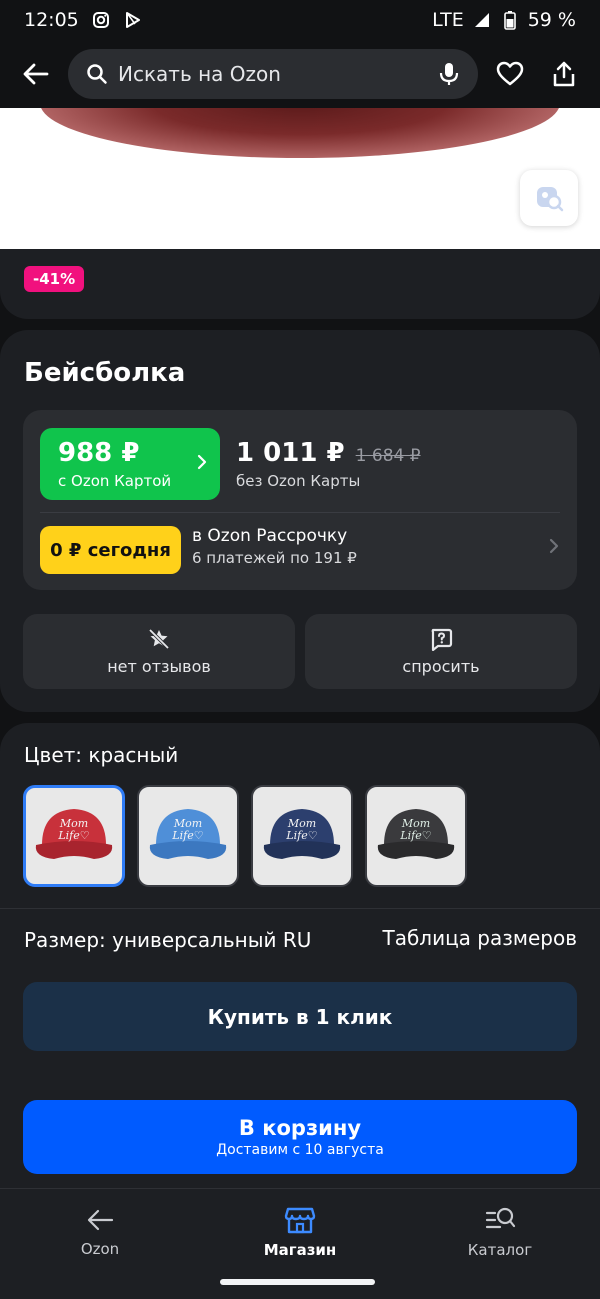 This screenshot has height=1299, width=600. Describe the element at coordinates (500, 1232) in the screenshot. I see `nav-item-catalog: Каталог` at that location.